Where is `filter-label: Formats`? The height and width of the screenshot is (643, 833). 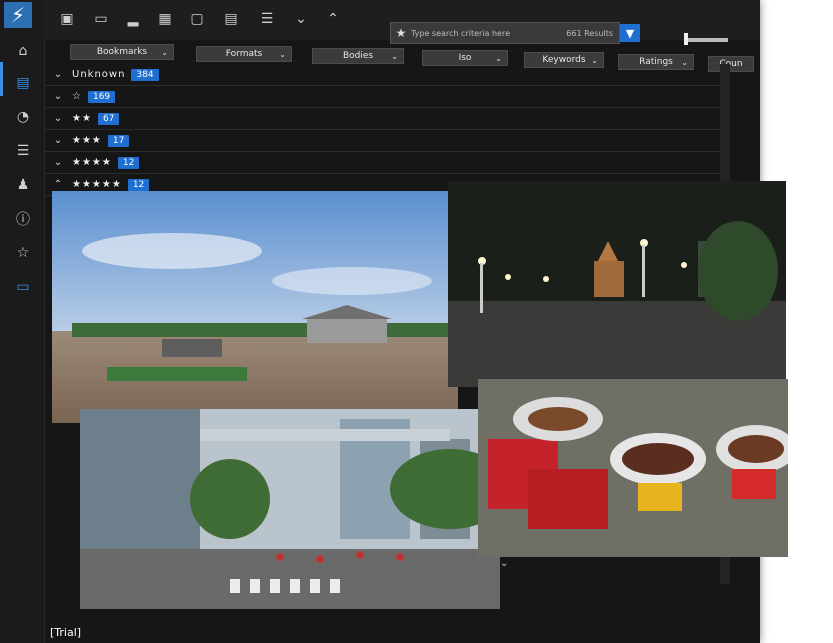 filter-label: Formats is located at coordinates (244, 54).